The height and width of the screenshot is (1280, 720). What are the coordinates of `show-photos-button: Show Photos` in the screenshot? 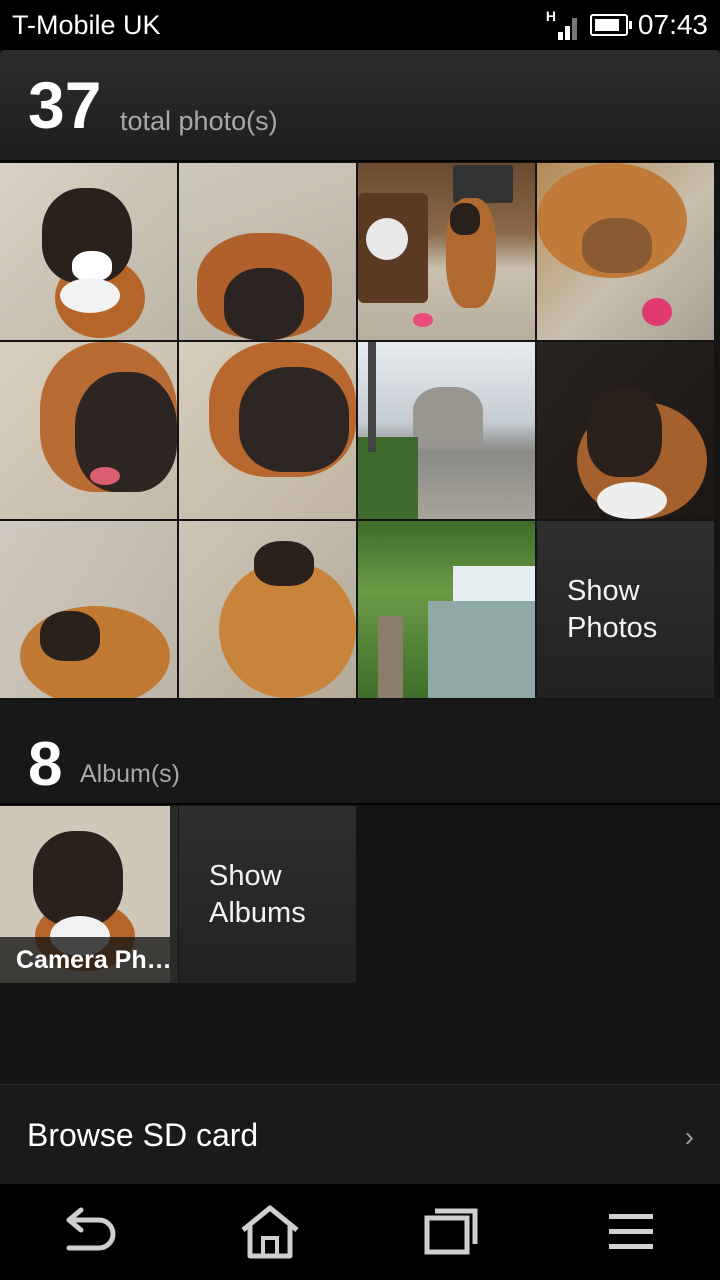 It's located at (625, 609).